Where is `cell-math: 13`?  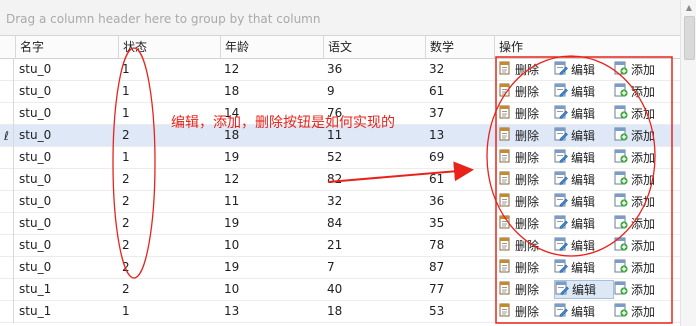 cell-math: 13 is located at coordinates (459, 135).